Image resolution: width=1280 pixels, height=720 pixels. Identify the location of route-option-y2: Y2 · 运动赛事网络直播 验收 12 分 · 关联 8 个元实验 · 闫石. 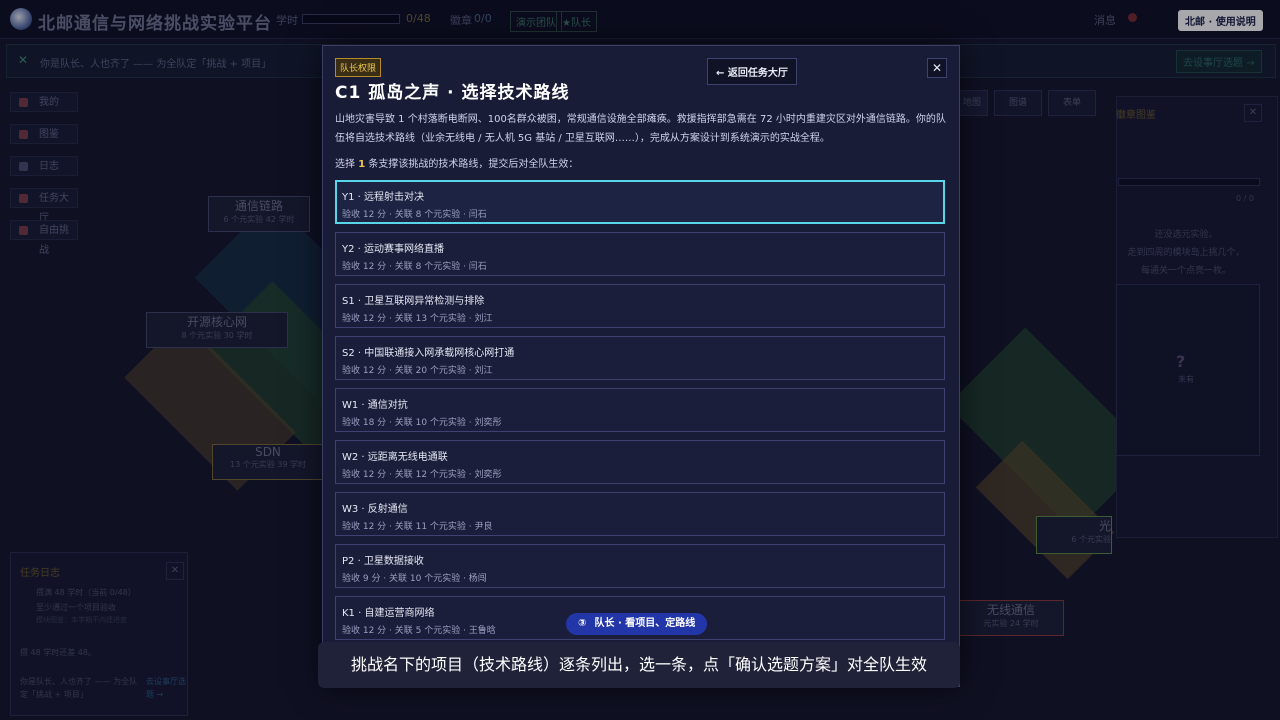
(640, 254).